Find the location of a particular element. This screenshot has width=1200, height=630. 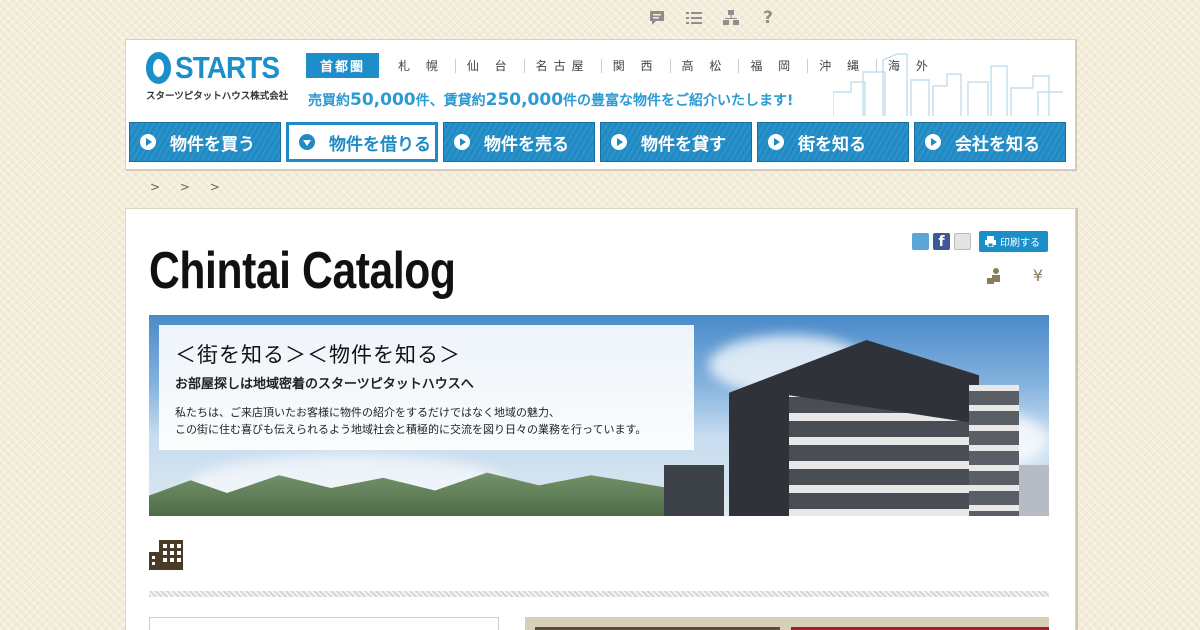

arrow-down-circle-icon is located at coordinates (307, 142).